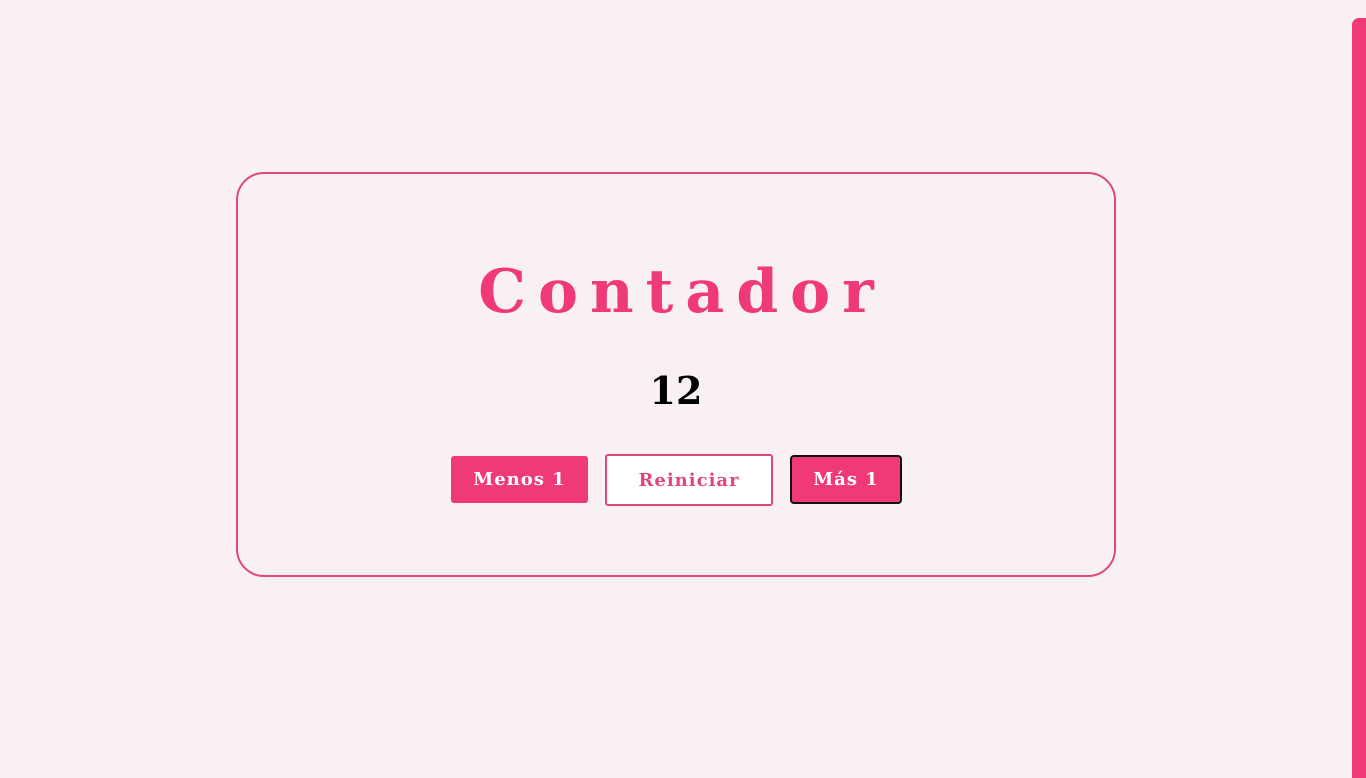 This screenshot has width=1366, height=778. I want to click on decrement-button: Menos 1, so click(519, 479).